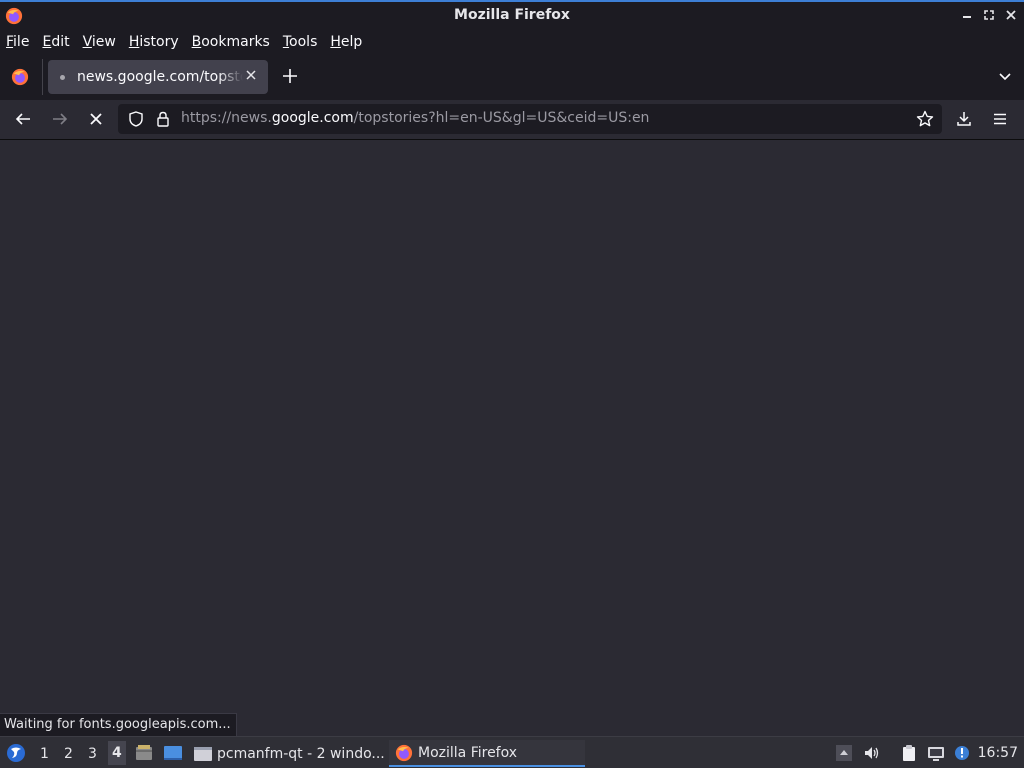 This screenshot has height=768, width=1024. Describe the element at coordinates (55, 42) in the screenshot. I see `menu-edit: Edit` at that location.